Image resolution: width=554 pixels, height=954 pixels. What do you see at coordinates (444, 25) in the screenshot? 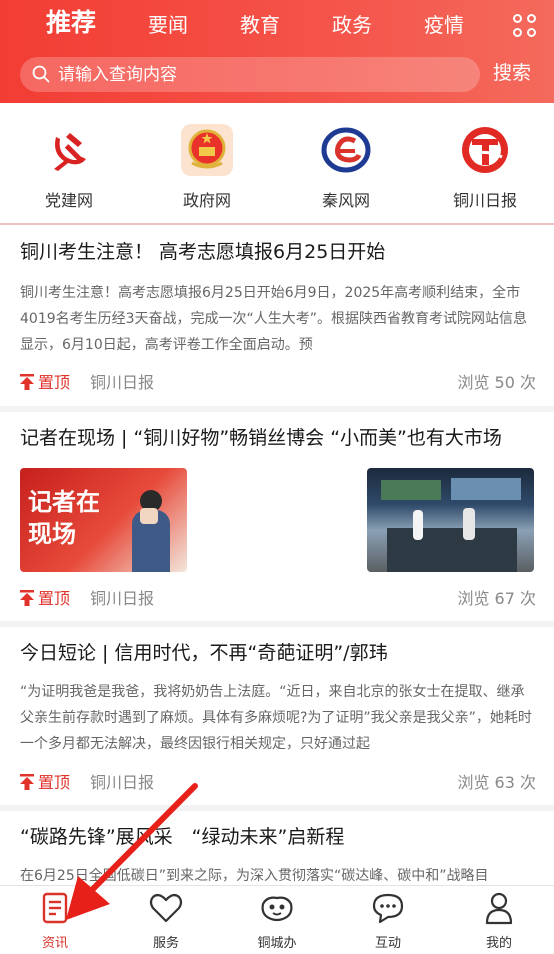
I see `tab-epidemic: 疫情` at bounding box center [444, 25].